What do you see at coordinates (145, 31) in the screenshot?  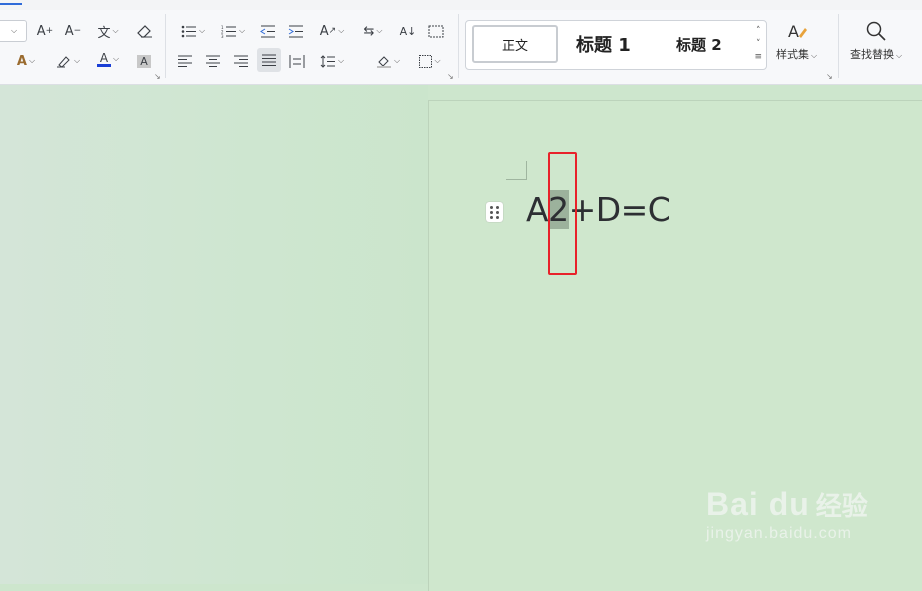 I see `clear-format-icon` at bounding box center [145, 31].